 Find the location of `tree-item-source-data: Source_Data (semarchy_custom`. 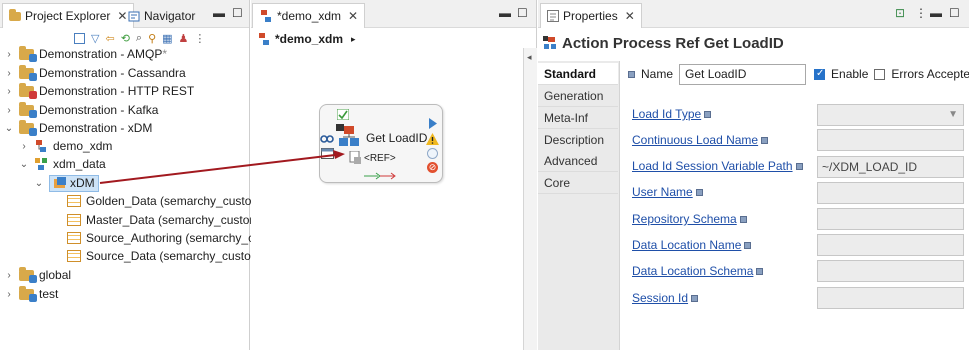

tree-item-source-data: Source_Data (semarchy_custom is located at coordinates (164, 256).